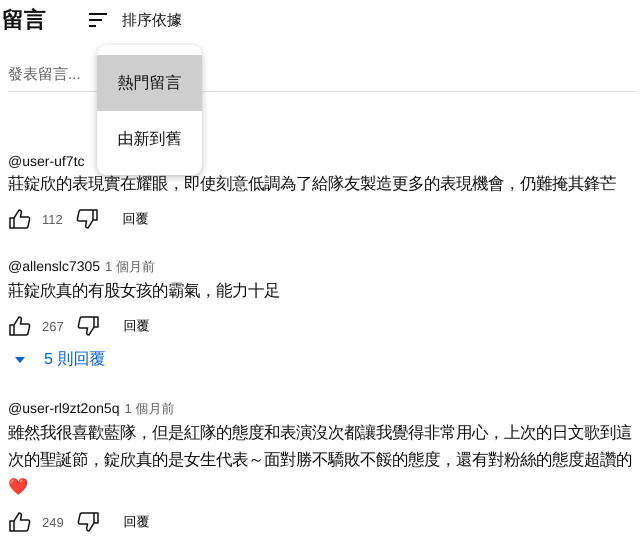  What do you see at coordinates (53, 522) in the screenshot?
I see `like-count: 249` at bounding box center [53, 522].